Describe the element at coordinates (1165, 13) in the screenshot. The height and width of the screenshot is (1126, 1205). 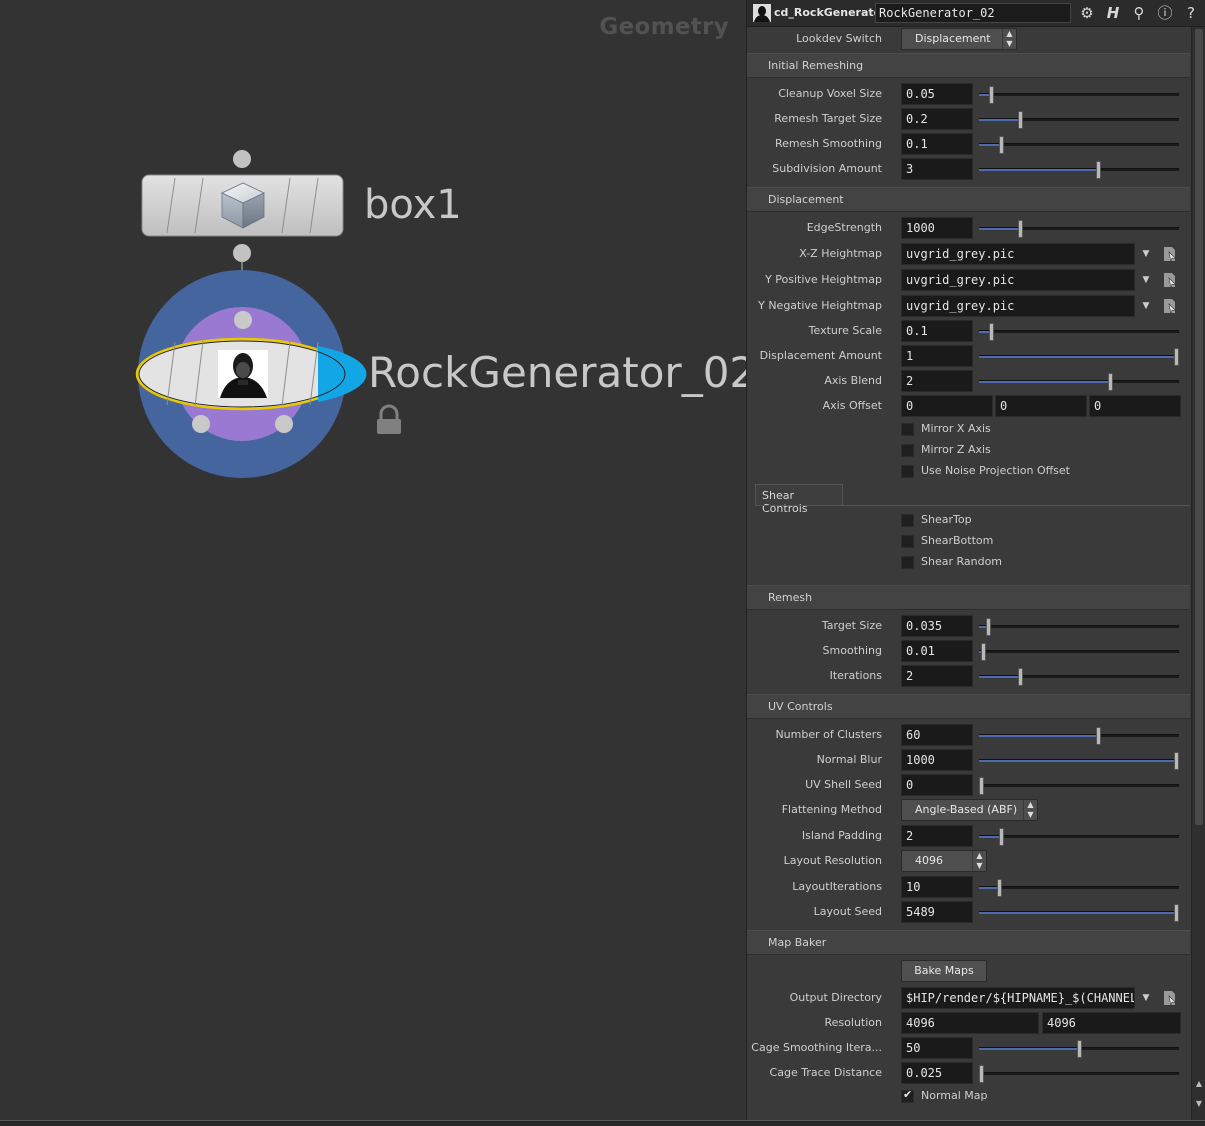
I see `info-icon: ⓘ` at that location.